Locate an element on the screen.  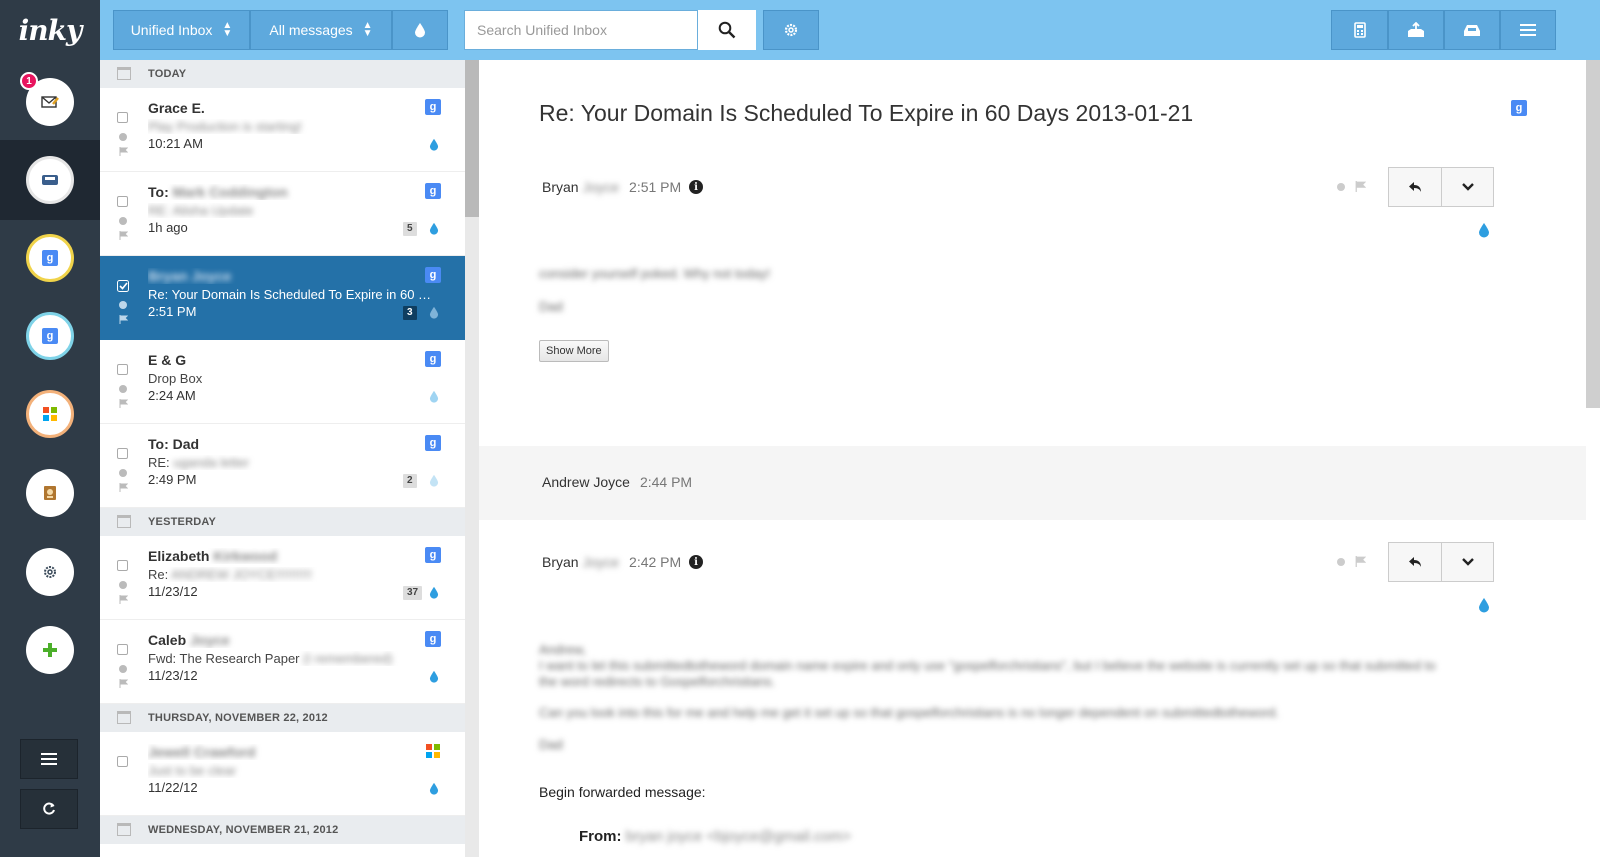
reader-scrollbar is located at coordinates (1593, 458).